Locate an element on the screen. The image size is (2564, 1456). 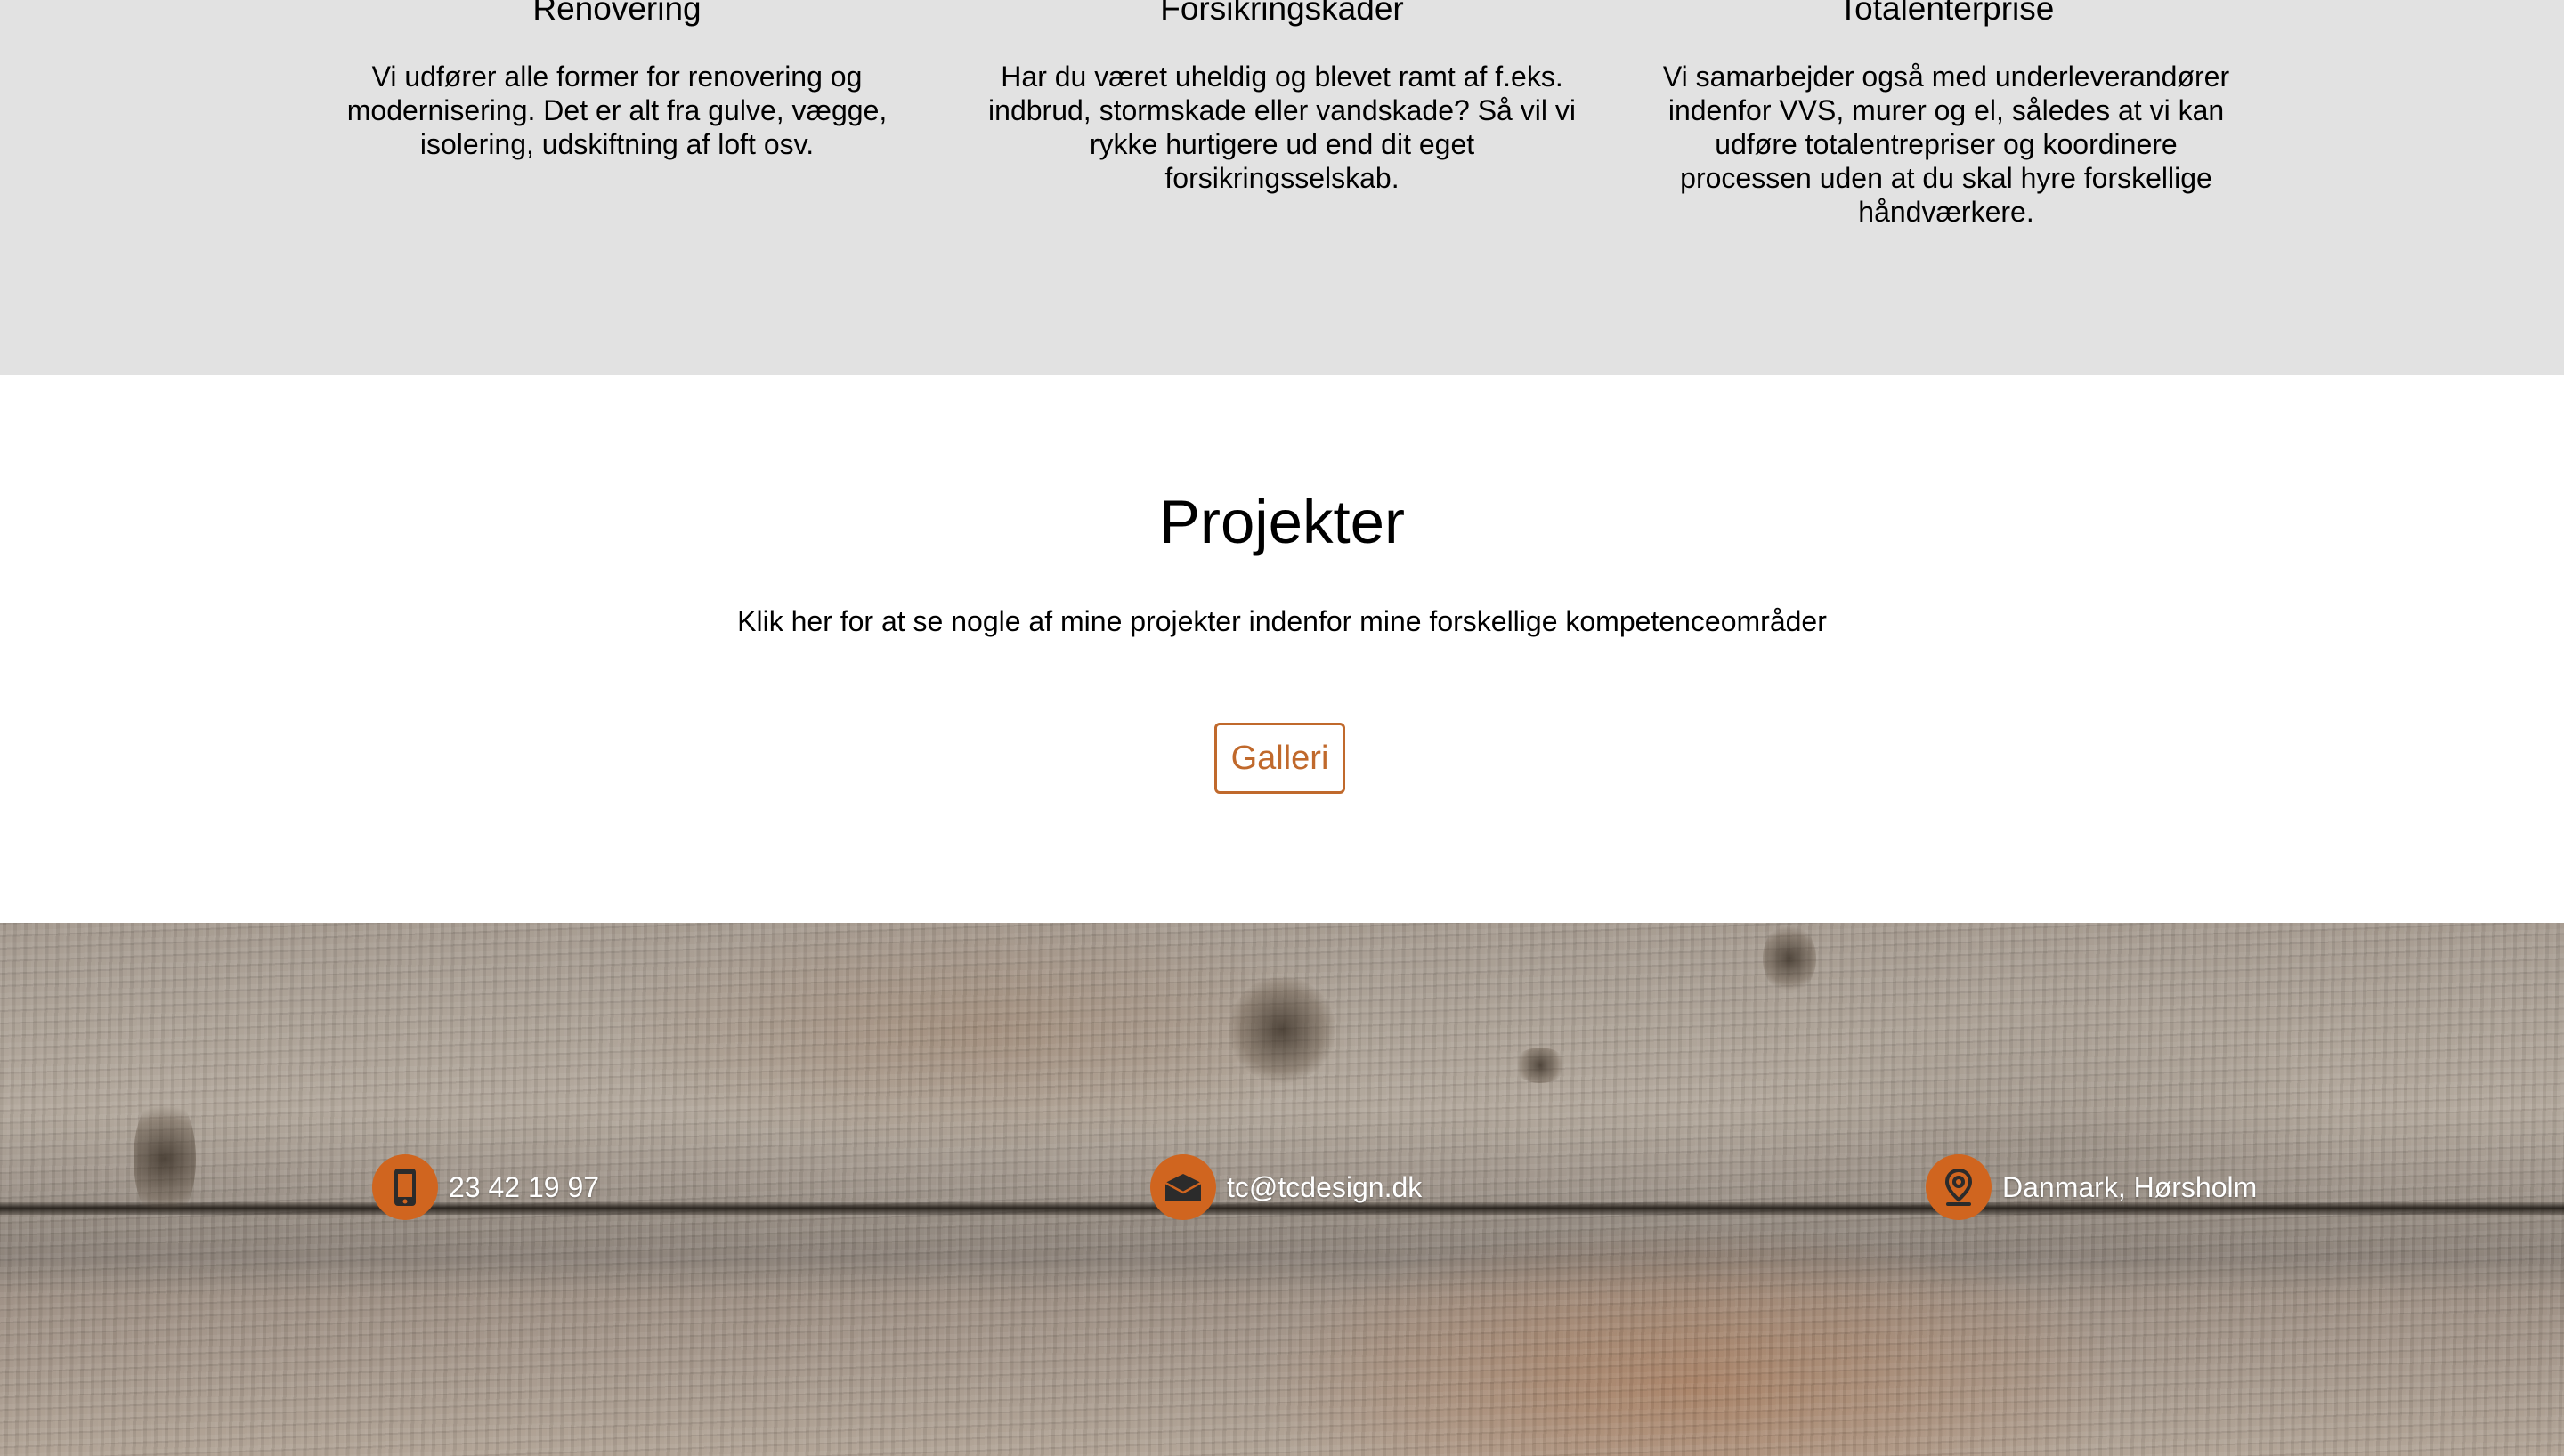
contact-location: Danmark, Hørsholm is located at coordinates (2091, 1187).